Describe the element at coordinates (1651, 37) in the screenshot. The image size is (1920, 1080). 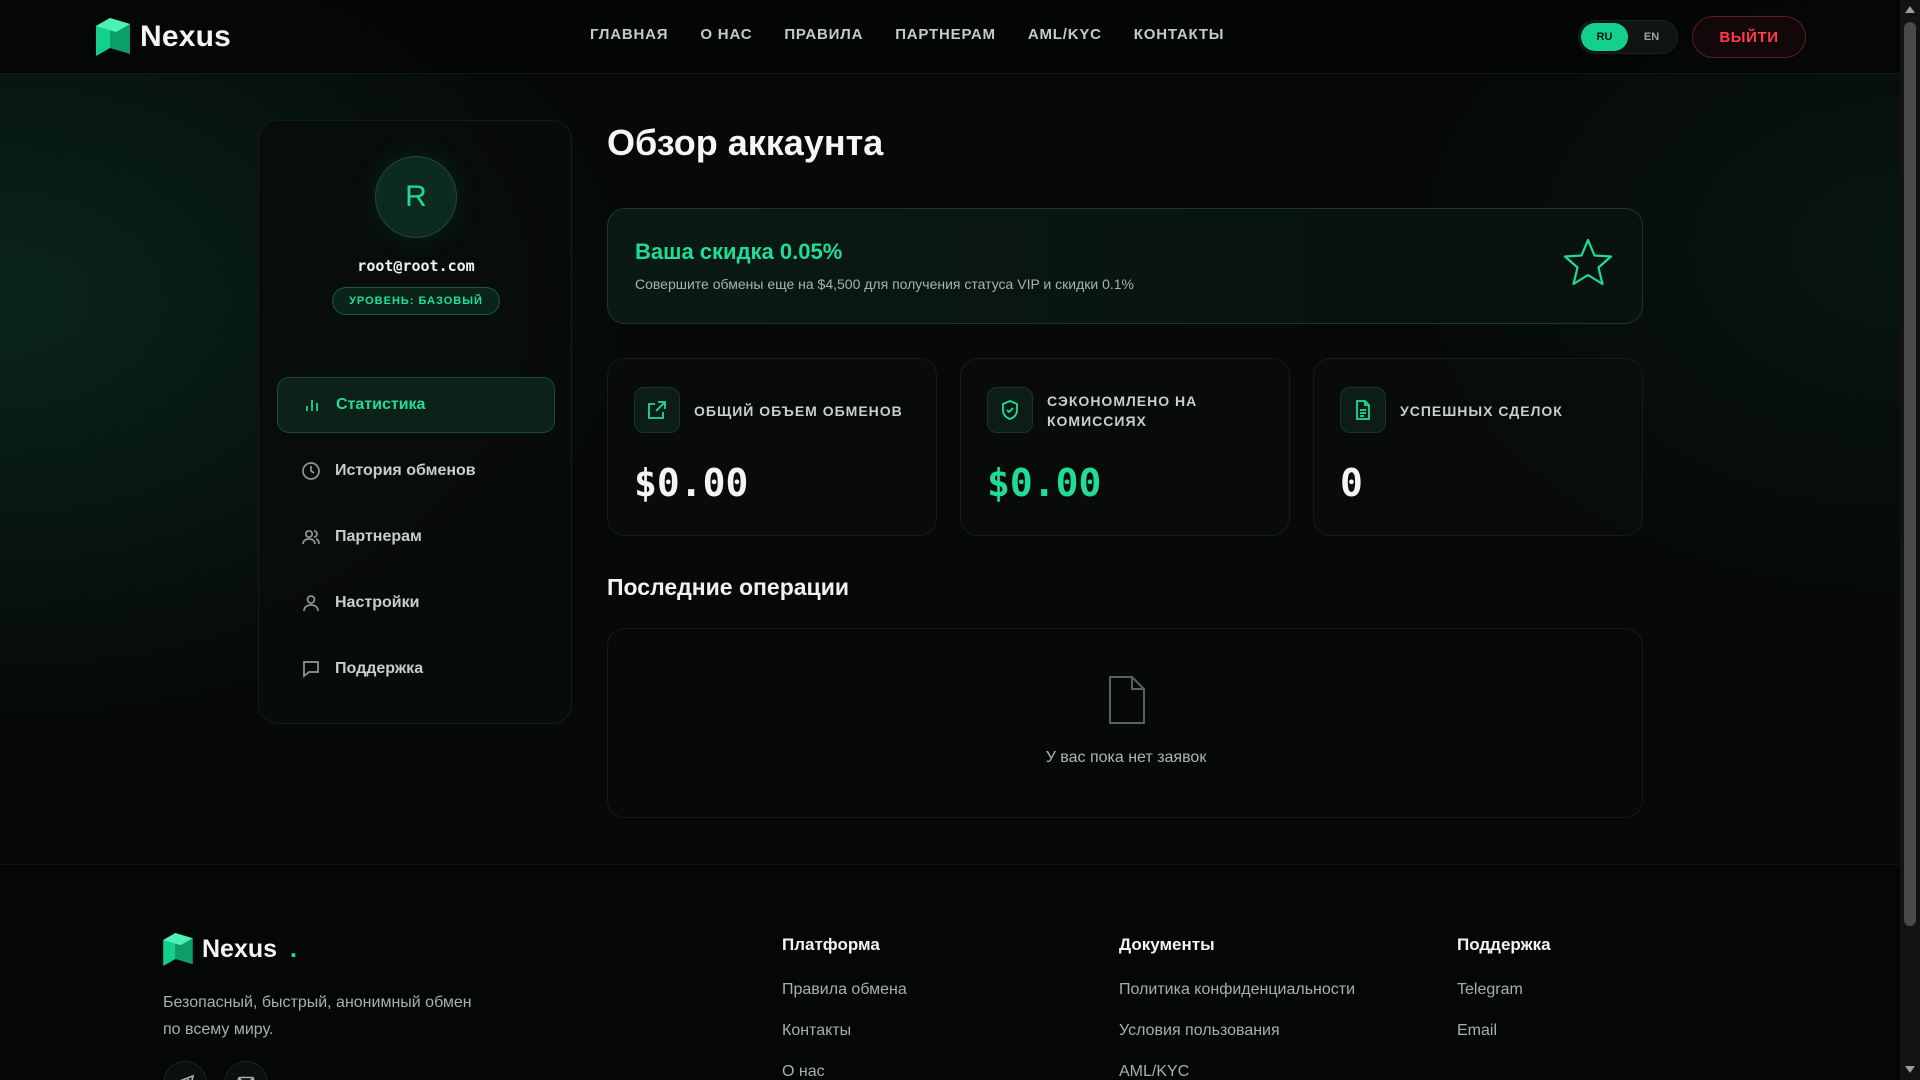
I see `lang-en-button: EN` at that location.